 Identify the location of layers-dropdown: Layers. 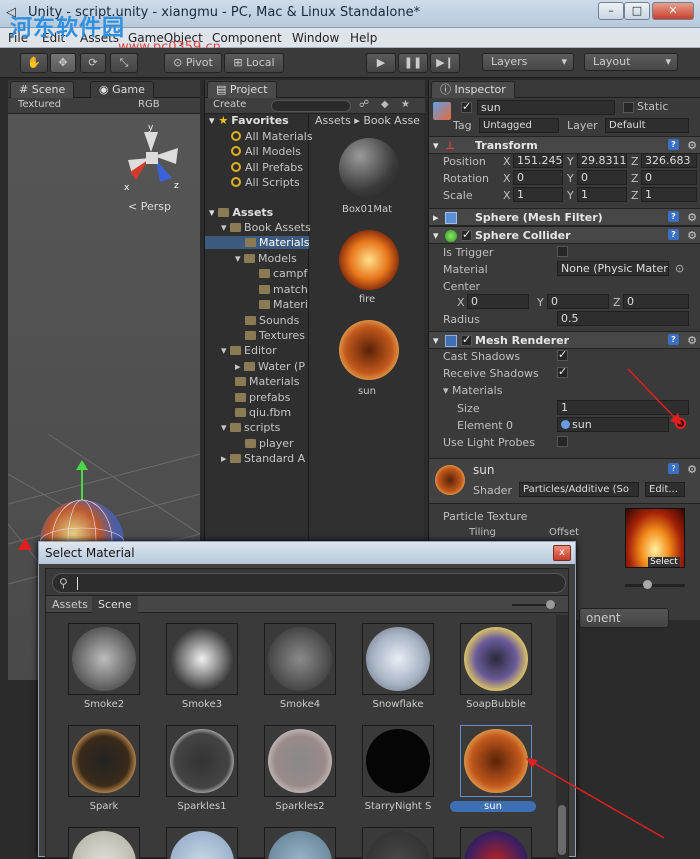
(528, 62).